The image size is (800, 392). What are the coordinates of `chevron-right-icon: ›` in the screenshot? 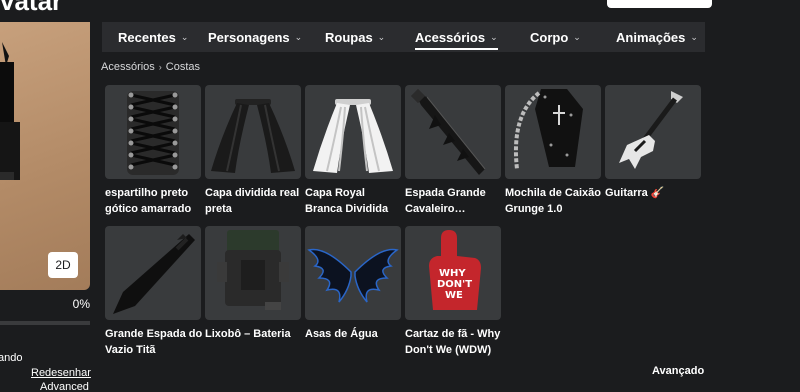 It's located at (160, 67).